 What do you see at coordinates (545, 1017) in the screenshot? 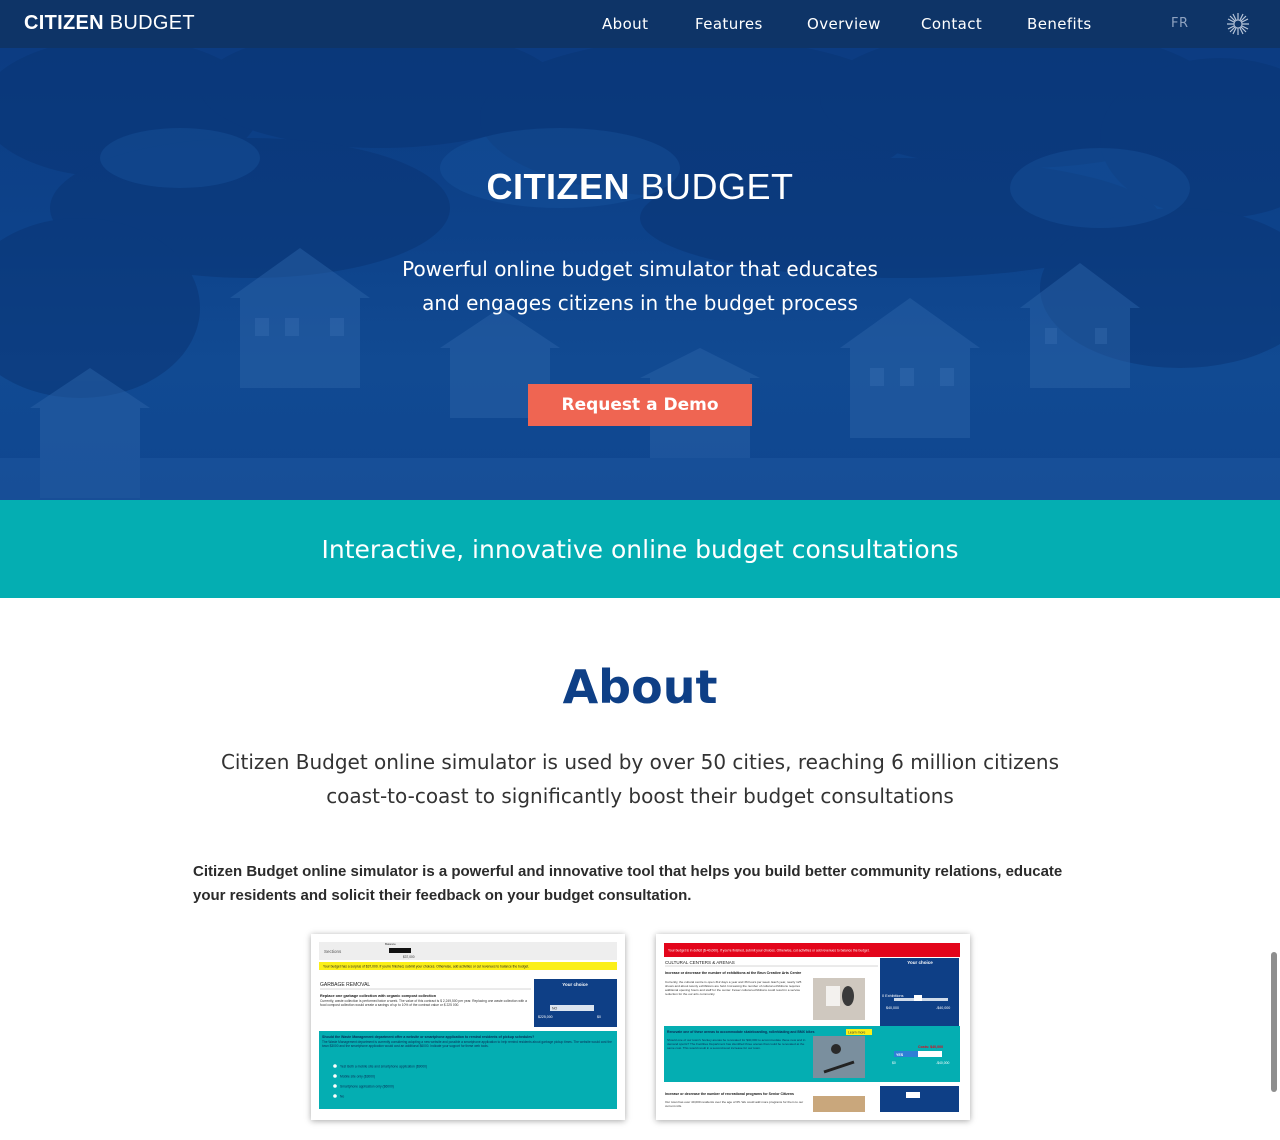
I see `shot1-amount-left: $225,000` at bounding box center [545, 1017].